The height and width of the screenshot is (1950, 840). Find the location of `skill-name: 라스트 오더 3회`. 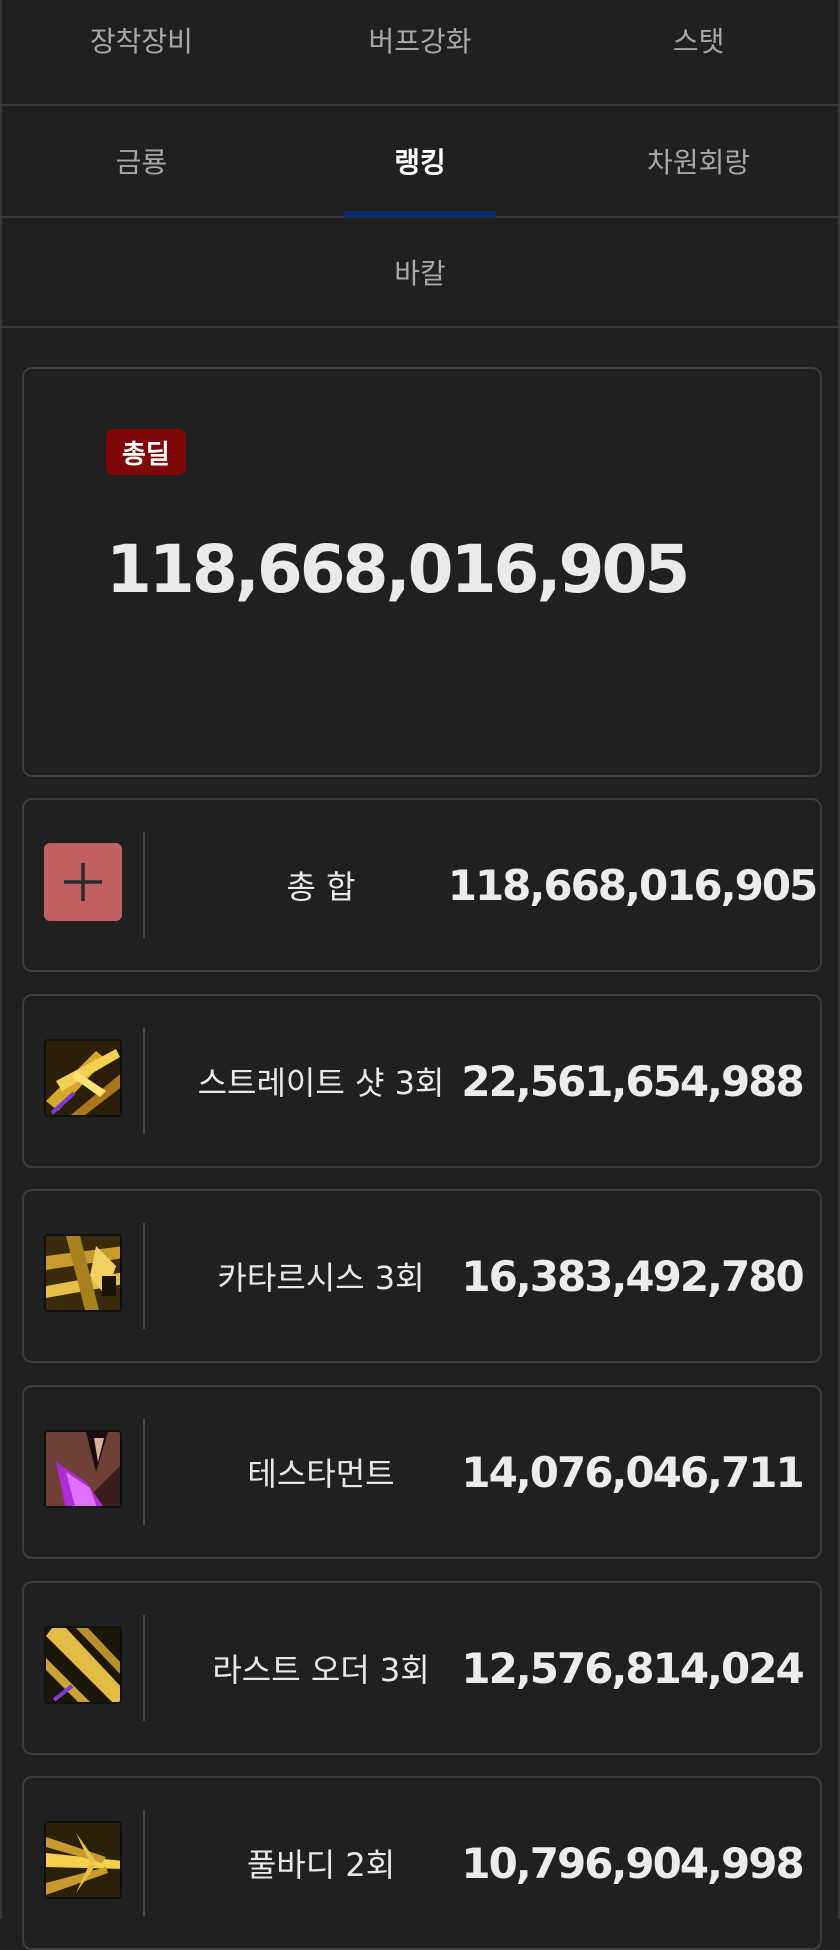

skill-name: 라스트 오더 3회 is located at coordinates (321, 1670).